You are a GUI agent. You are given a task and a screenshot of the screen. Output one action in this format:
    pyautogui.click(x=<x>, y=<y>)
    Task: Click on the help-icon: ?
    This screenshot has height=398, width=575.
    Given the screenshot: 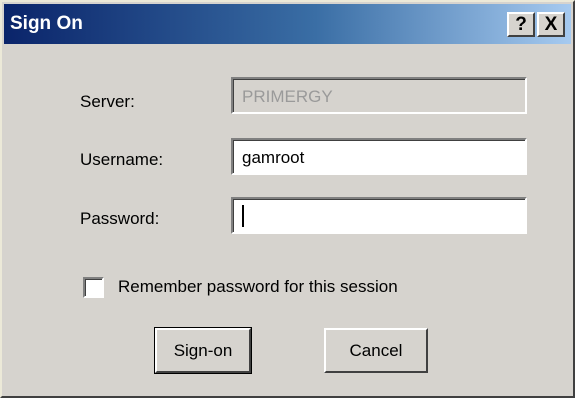 What is the action you would take?
    pyautogui.click(x=521, y=24)
    